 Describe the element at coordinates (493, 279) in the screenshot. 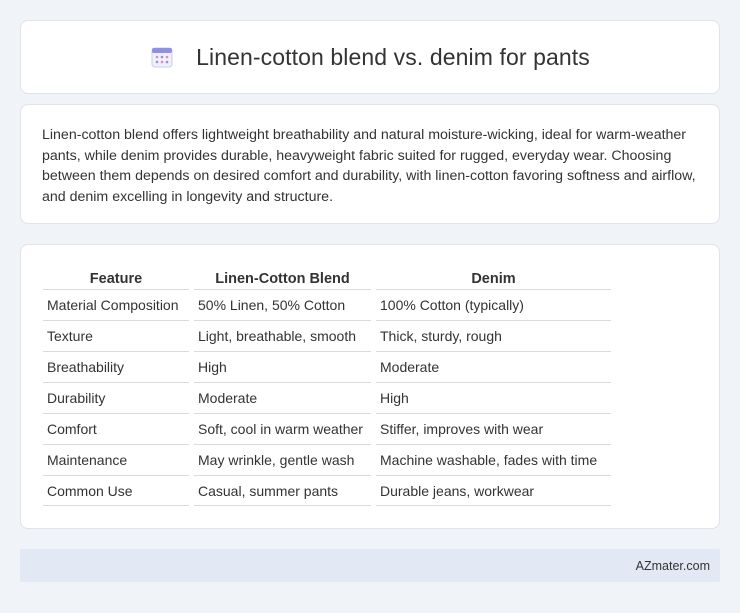

I see `header-denim: Denim` at that location.